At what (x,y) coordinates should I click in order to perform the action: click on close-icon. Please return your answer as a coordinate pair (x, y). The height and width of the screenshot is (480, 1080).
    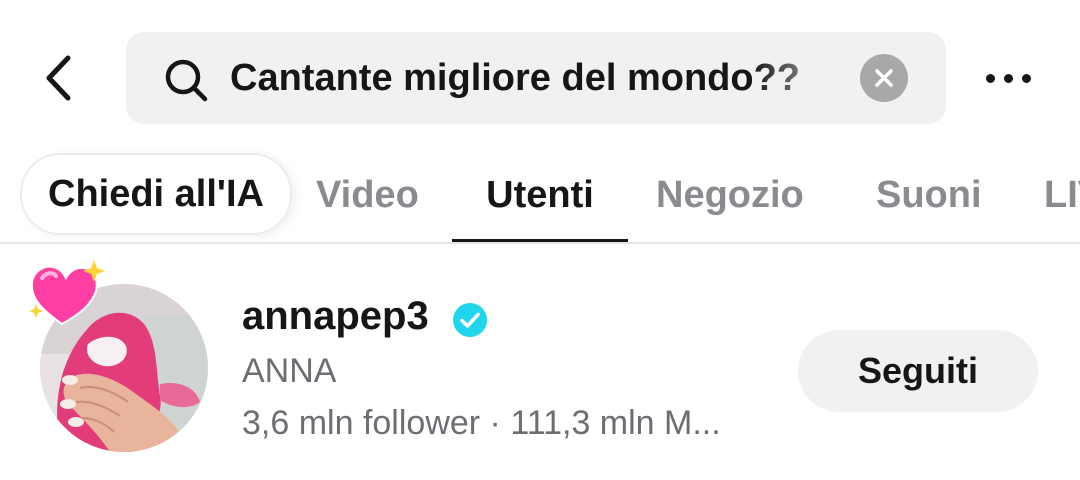
    Looking at the image, I should click on (884, 78).